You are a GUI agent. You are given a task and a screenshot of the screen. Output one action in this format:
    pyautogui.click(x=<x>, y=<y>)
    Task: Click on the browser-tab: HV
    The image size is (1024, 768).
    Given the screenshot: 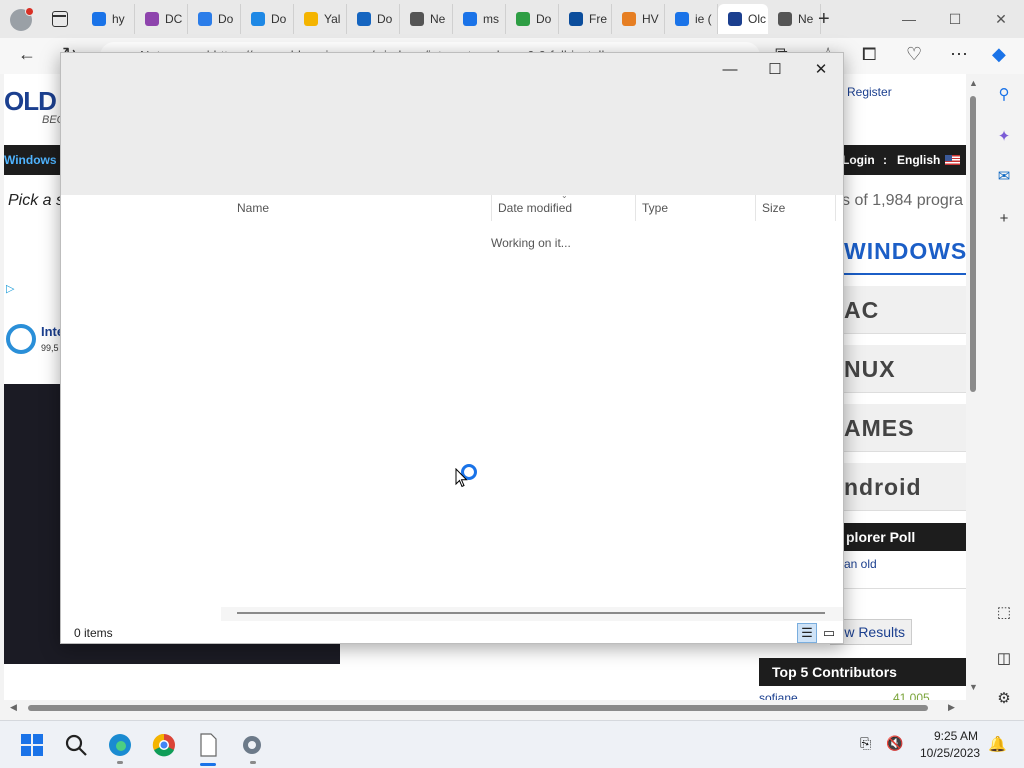 What is the action you would take?
    pyautogui.click(x=638, y=19)
    